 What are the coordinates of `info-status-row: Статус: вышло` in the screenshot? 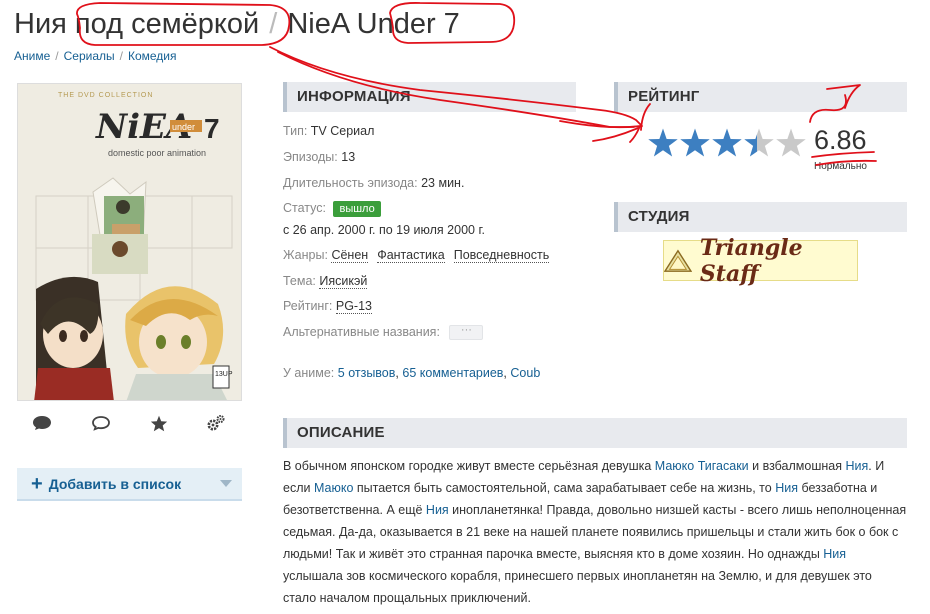 It's located at (332, 209).